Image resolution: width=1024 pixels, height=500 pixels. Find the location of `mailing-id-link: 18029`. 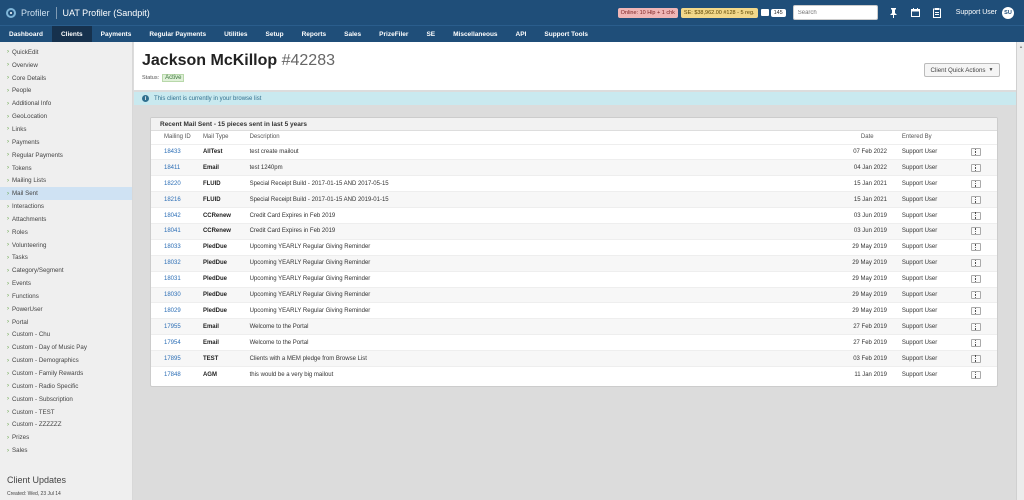

mailing-id-link: 18029 is located at coordinates (177, 310).